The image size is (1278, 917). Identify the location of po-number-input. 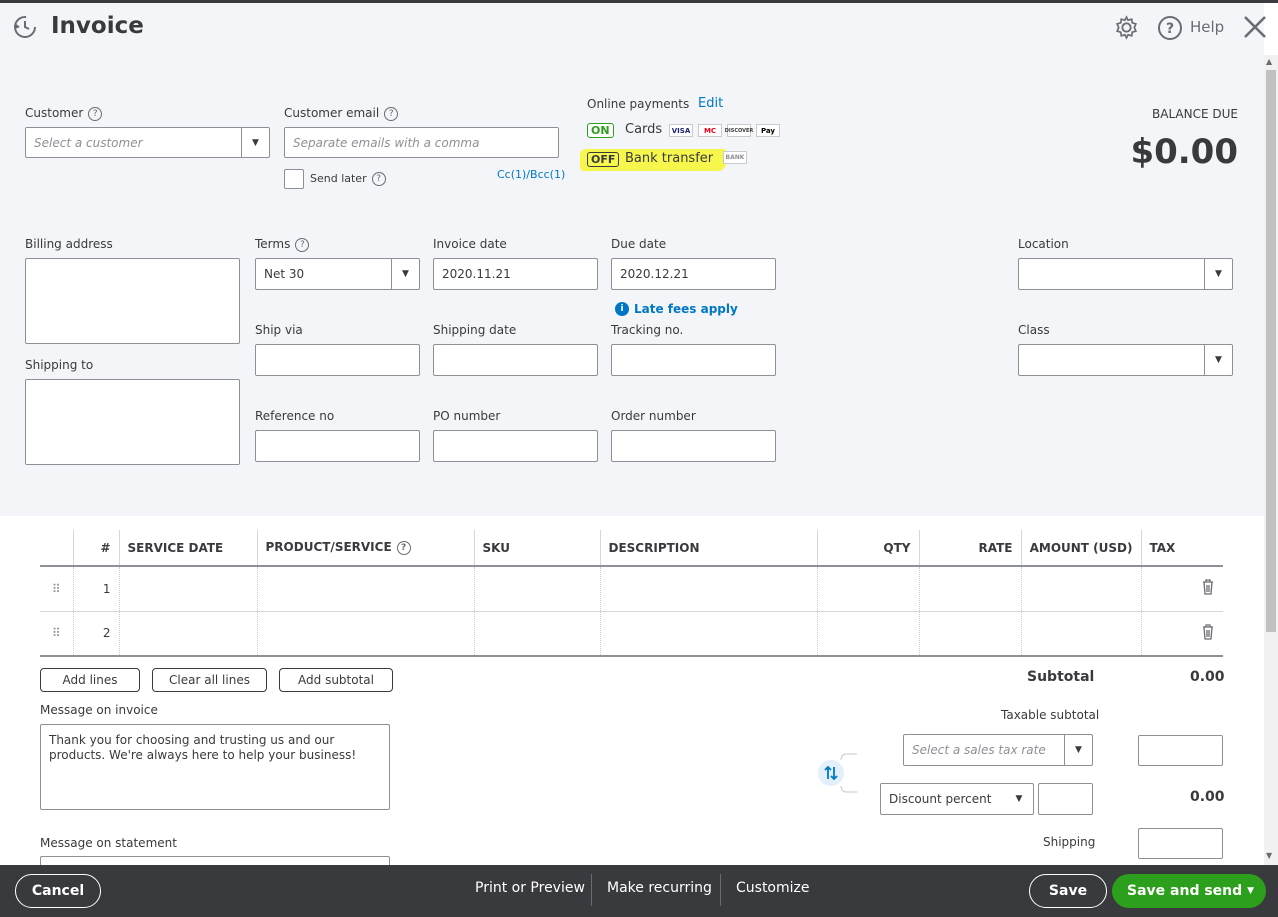
(515, 446).